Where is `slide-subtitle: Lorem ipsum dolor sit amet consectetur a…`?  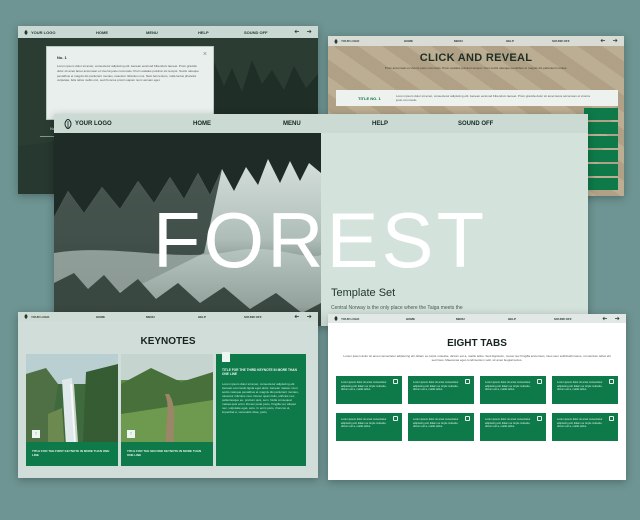
slide-subtitle: Lorem ipsum dolor sit amet consectetur a… is located at coordinates (477, 358).